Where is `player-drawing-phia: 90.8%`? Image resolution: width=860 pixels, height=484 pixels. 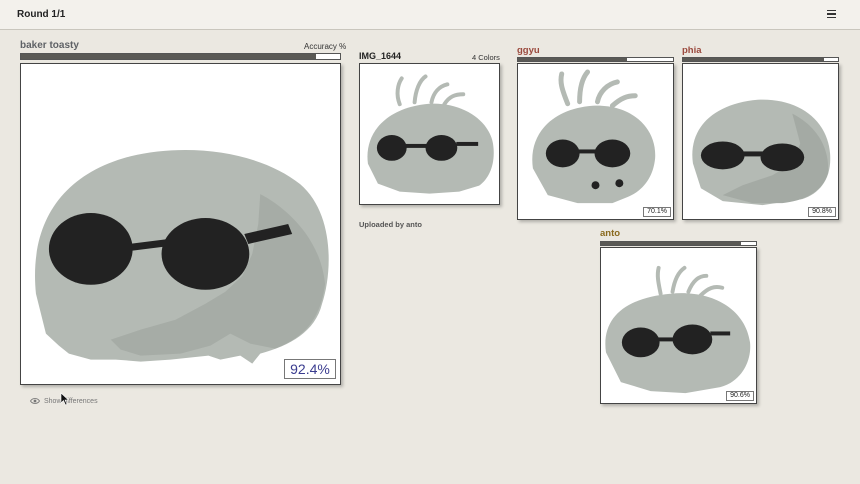
player-drawing-phia: 90.8% is located at coordinates (760, 141).